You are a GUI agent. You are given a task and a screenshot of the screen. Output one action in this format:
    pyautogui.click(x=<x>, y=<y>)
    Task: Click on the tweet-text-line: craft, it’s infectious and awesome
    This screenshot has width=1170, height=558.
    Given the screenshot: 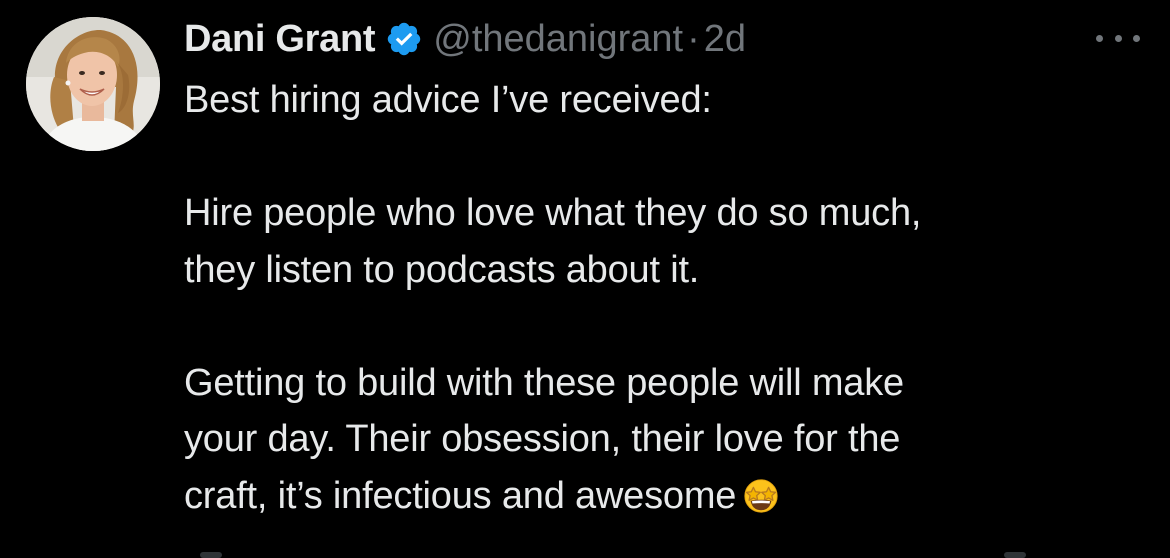 What is the action you would take?
    pyautogui.click(x=460, y=495)
    